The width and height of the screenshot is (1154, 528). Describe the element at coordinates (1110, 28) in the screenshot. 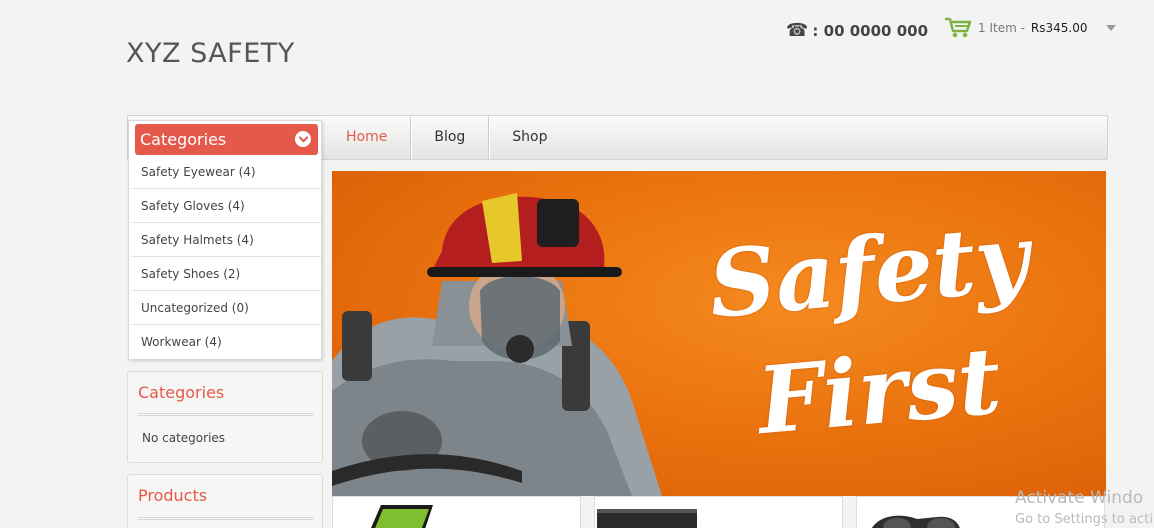

I see `chevron-down-icon` at that location.